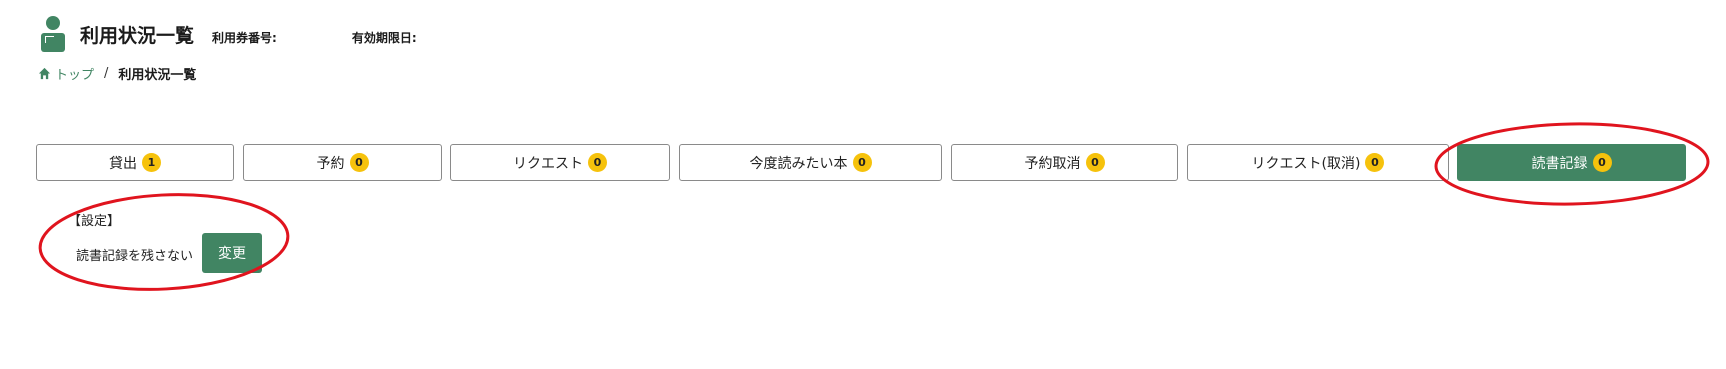  What do you see at coordinates (384, 37) in the screenshot?
I see `expiry-label: 有効期限日:` at bounding box center [384, 37].